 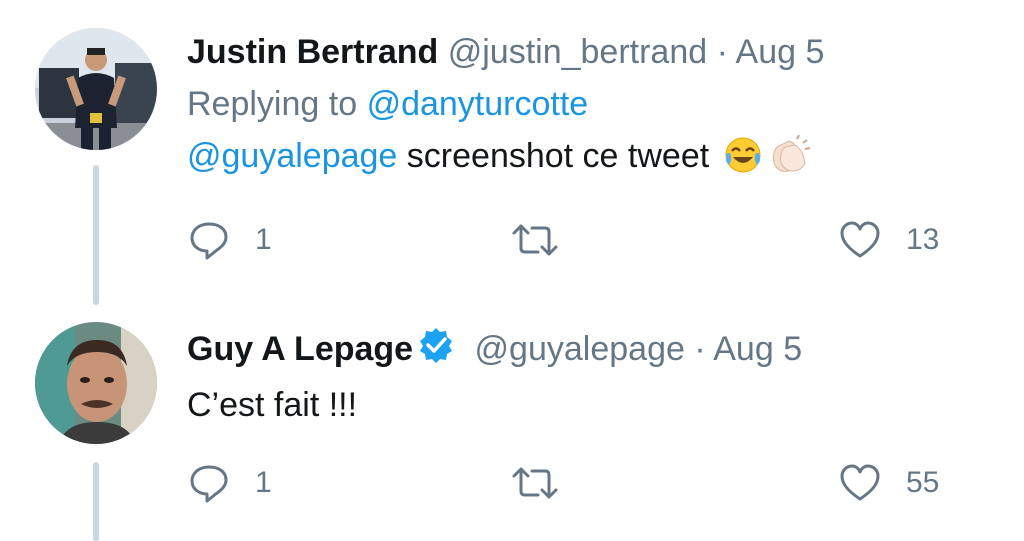 I want to click on display-name: Guy A Lepage, so click(x=300, y=349).